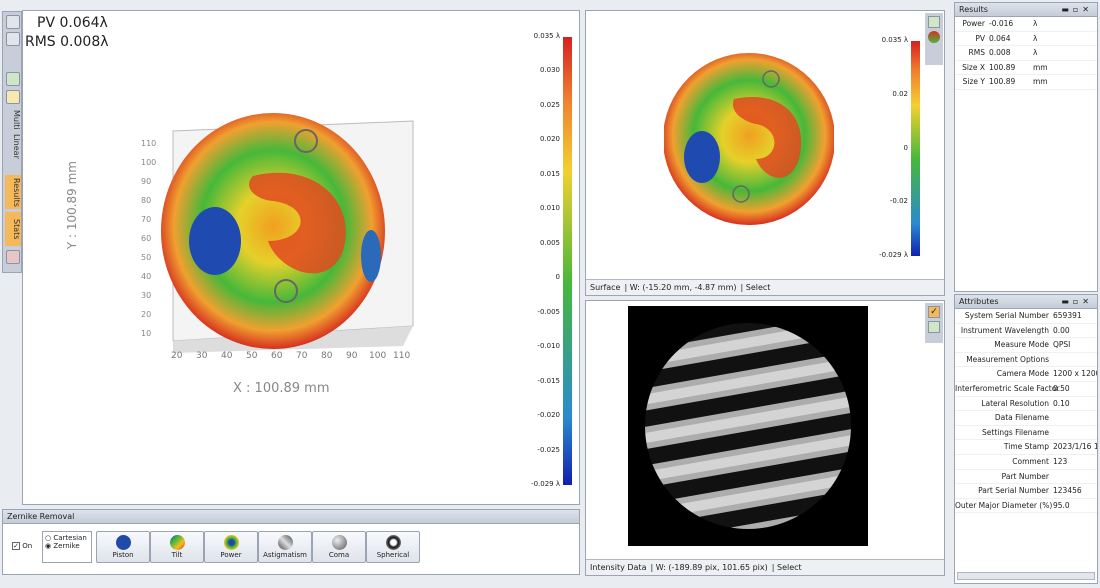 This screenshot has width=1100, height=588. What do you see at coordinates (13, 22) in the screenshot?
I see `save-icon` at bounding box center [13, 22].